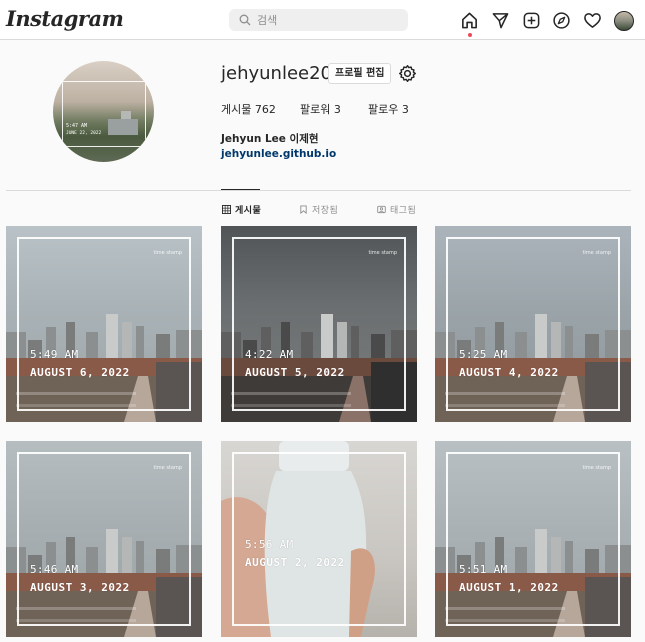  I want to click on post-date: AUGUST 4, 2022, so click(509, 372).